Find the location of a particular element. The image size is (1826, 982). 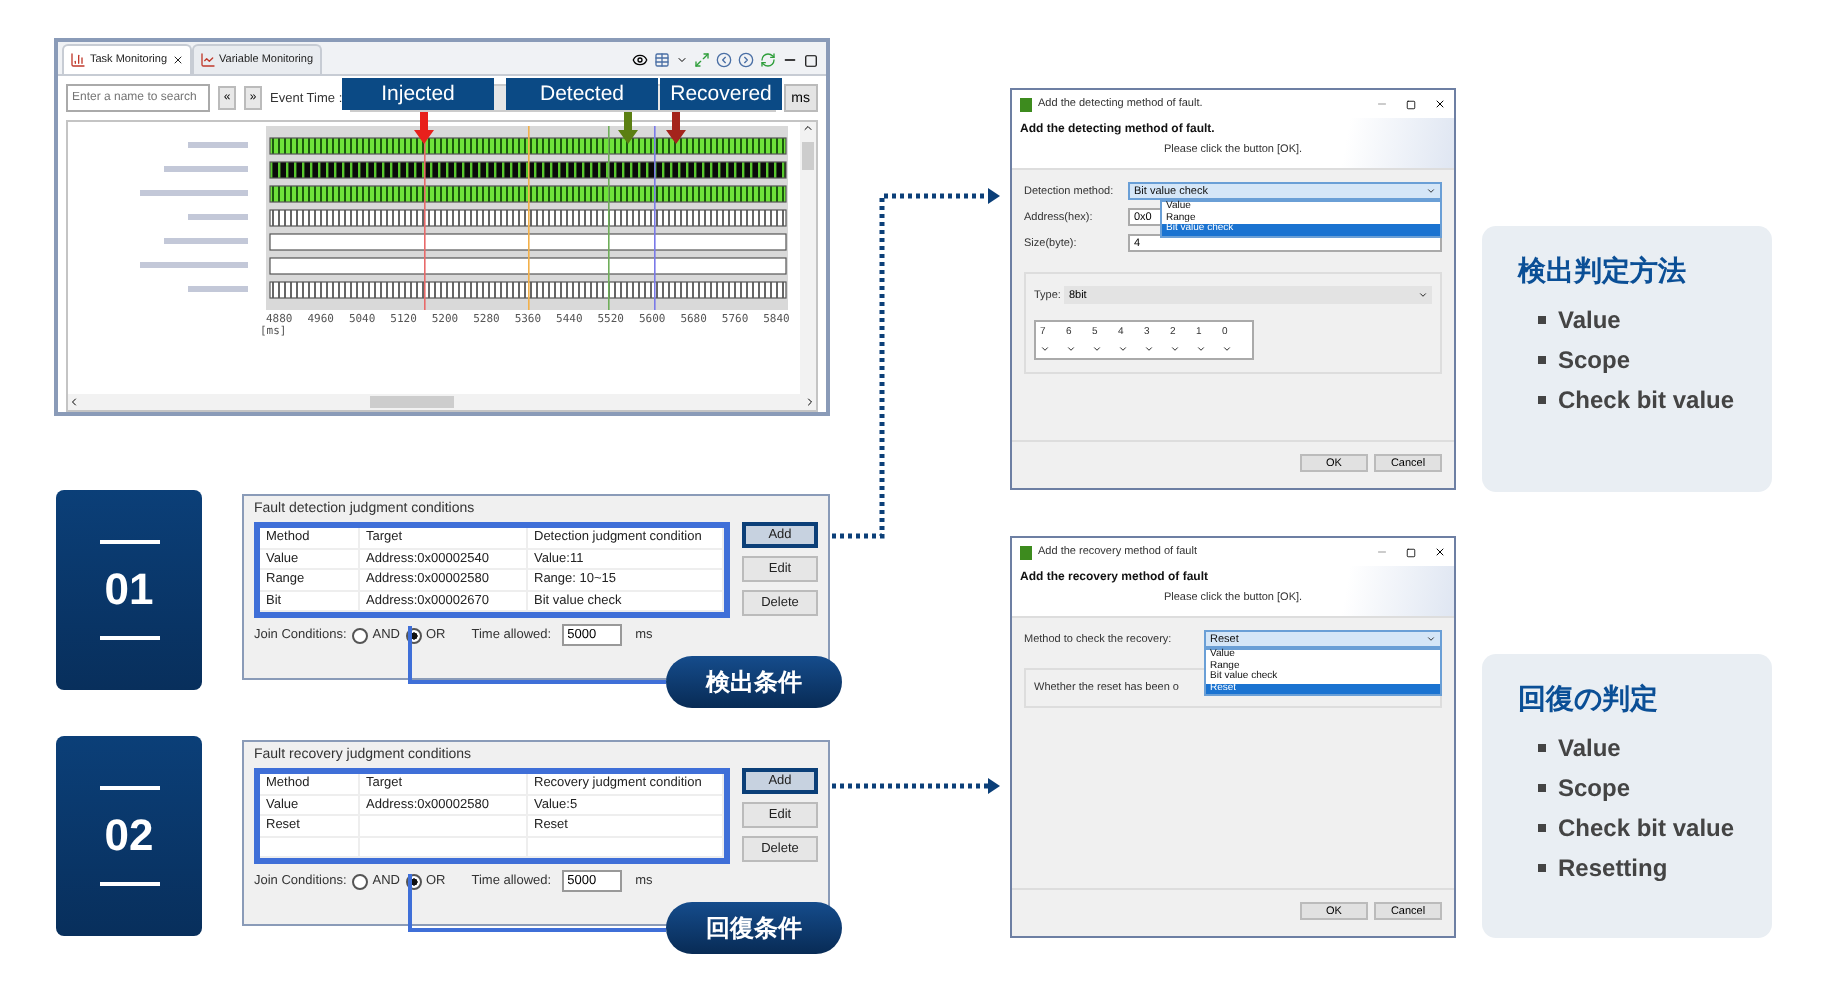

step-number: 01 is located at coordinates (129, 590).